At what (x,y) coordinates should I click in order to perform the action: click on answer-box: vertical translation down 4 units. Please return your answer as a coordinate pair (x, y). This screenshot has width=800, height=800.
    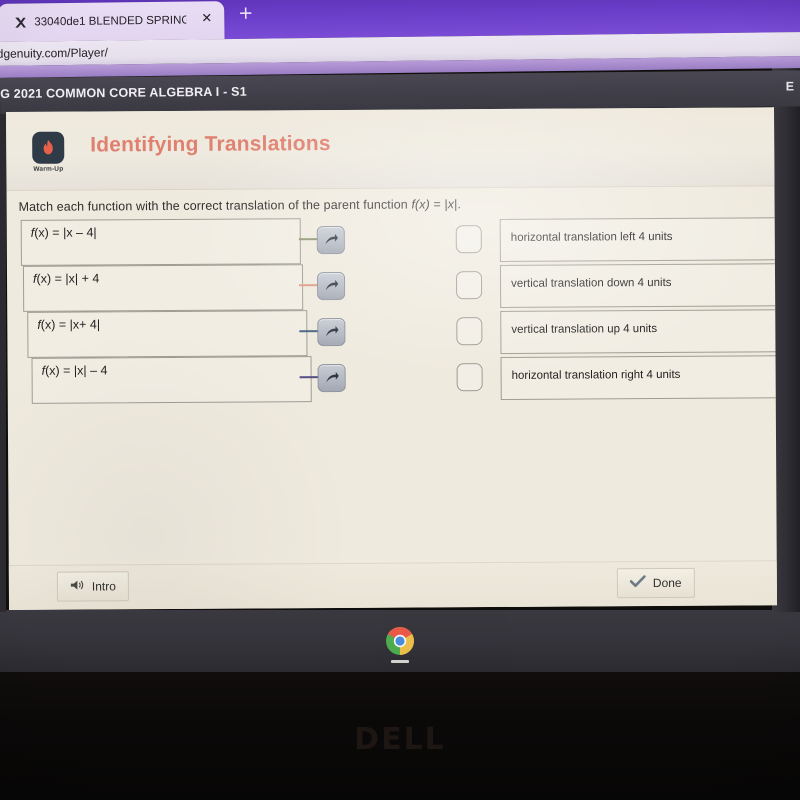
    Looking at the image, I should click on (638, 285).